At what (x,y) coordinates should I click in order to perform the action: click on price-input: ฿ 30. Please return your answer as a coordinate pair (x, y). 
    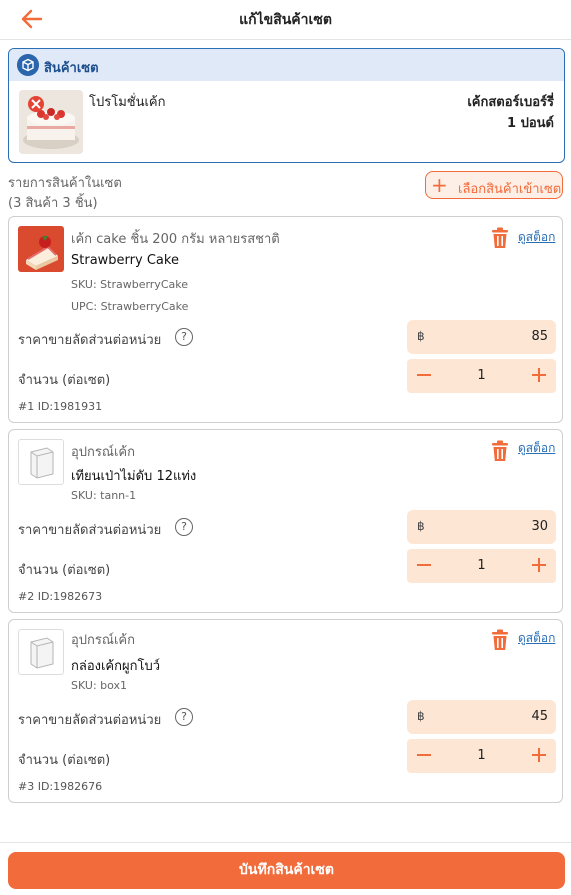
    Looking at the image, I should click on (481, 527).